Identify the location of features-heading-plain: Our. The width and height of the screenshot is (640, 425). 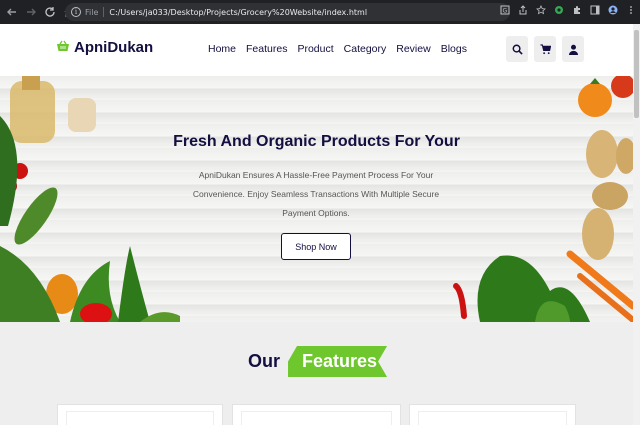
(264, 361).